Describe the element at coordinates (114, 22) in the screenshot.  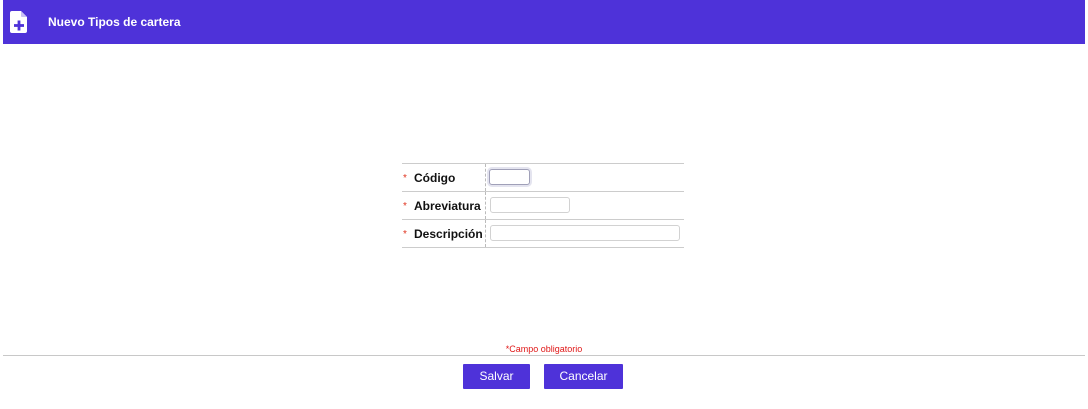
I see `page-title: Nuevo Tipos de cartera` at that location.